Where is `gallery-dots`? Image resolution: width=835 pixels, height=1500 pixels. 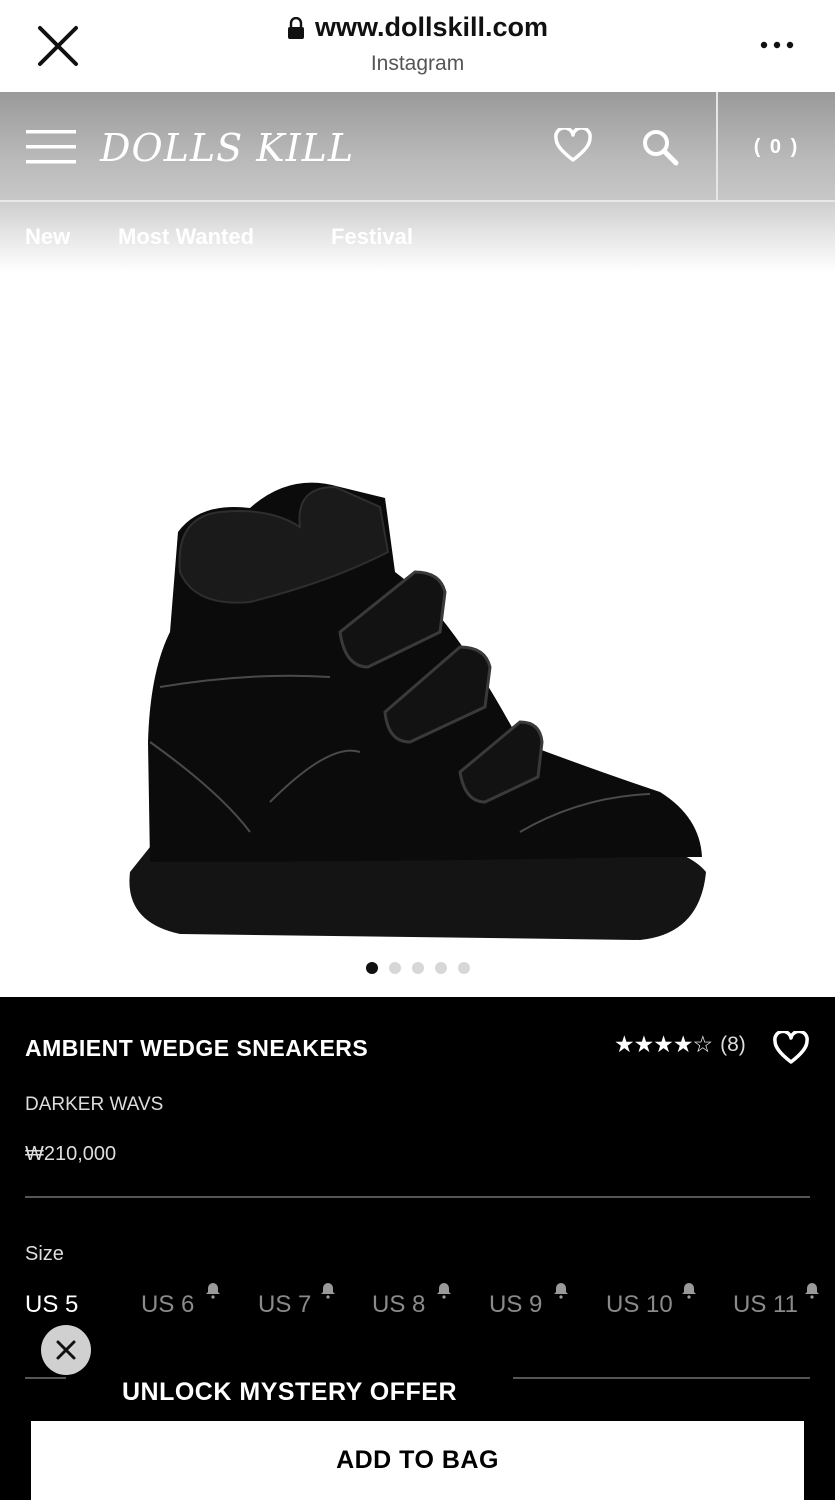
gallery-dots is located at coordinates (417, 968).